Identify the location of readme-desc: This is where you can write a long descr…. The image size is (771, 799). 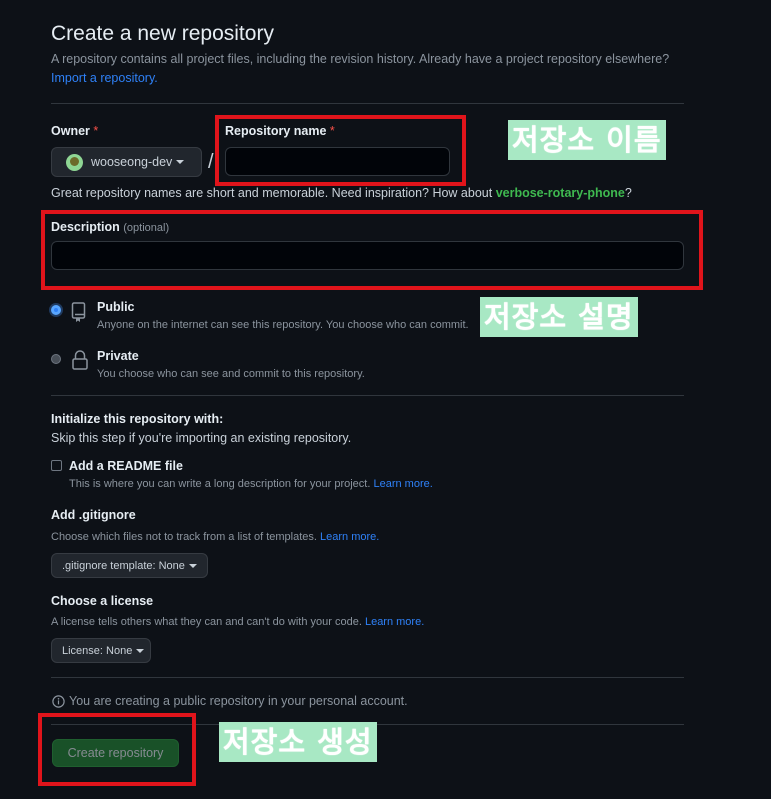
(251, 484).